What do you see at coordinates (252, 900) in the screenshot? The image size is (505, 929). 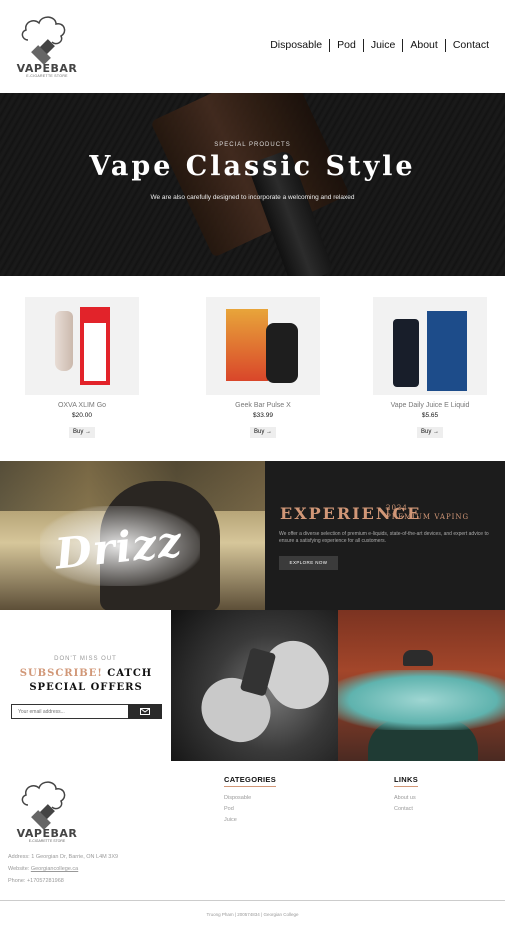 I see `footer-divider` at bounding box center [252, 900].